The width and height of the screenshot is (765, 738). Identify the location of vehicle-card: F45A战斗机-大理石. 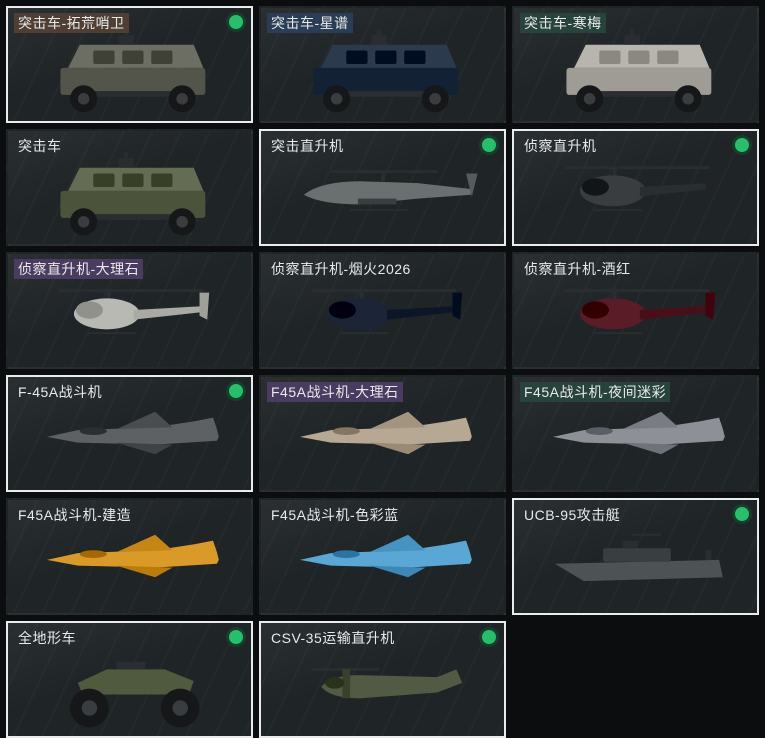
(382, 433).